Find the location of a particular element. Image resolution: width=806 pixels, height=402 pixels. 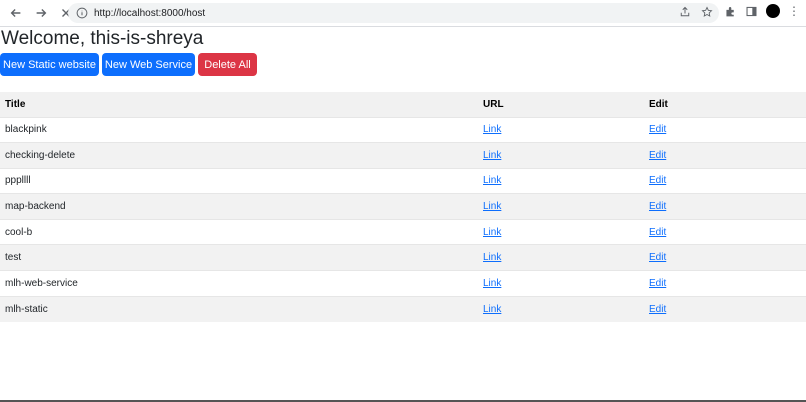

side-panel-icon is located at coordinates (751, 11).